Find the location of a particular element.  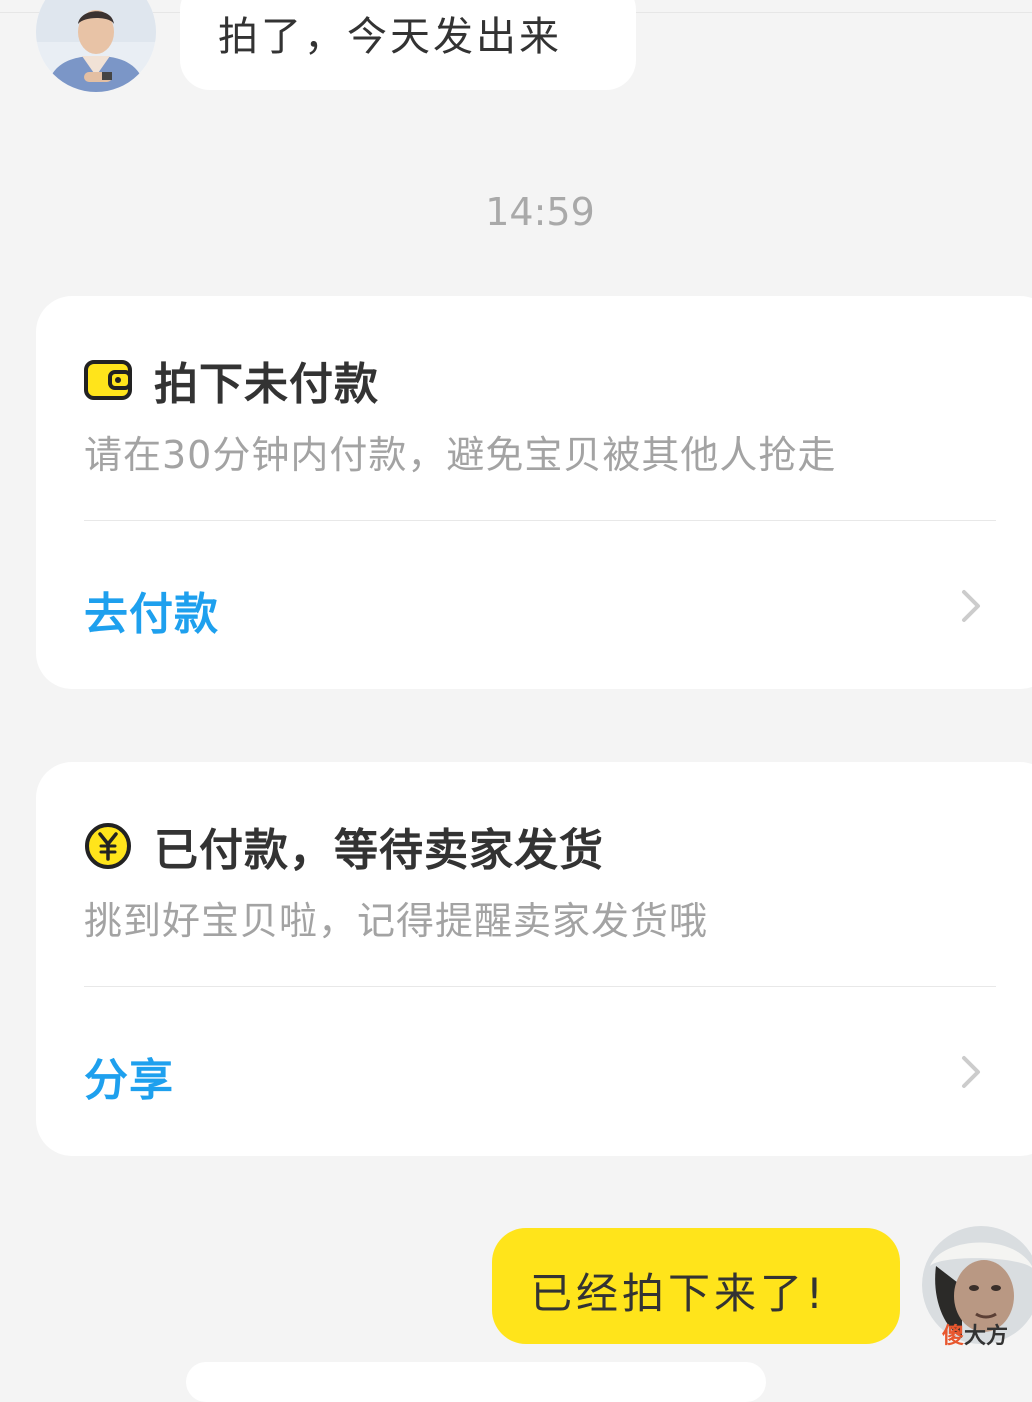

incoming-message-bubble: 拍了，今天发出来 is located at coordinates (408, 45).